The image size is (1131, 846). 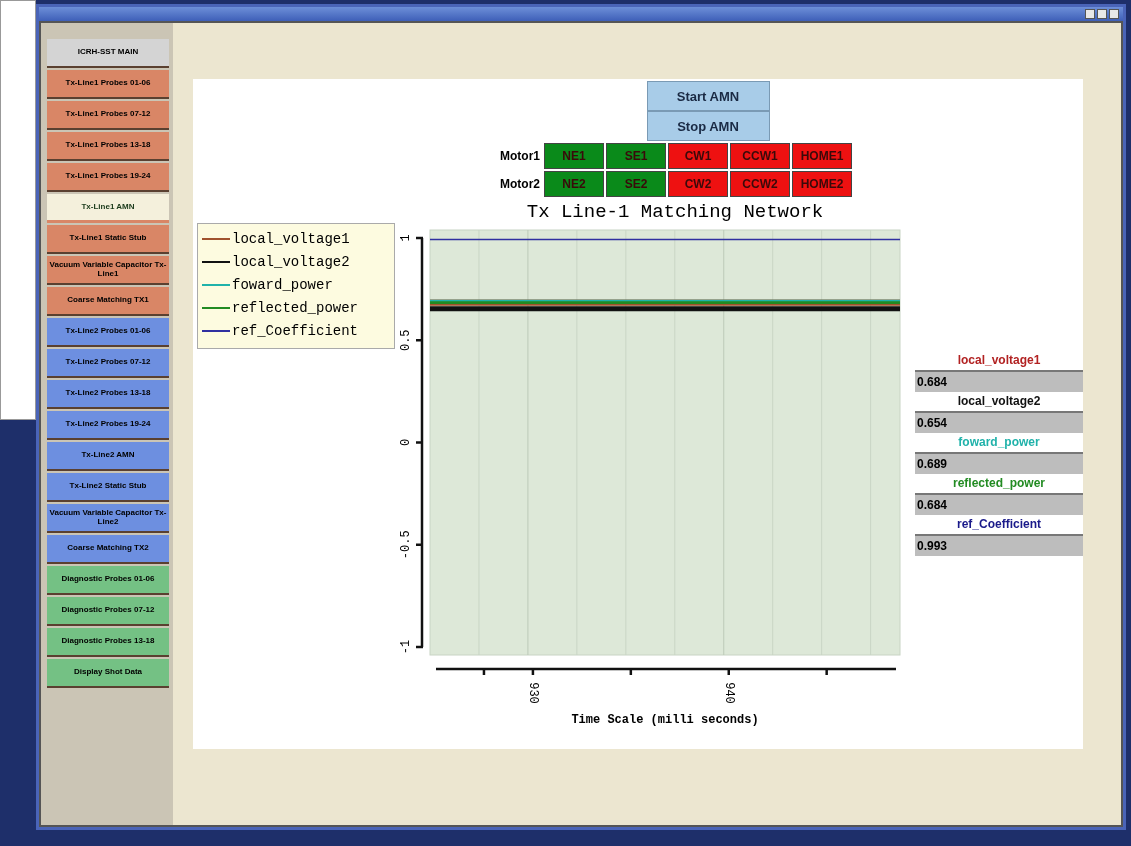 I want to click on chart-title: Tx Line-1 Matching Network, so click(x=675, y=213).